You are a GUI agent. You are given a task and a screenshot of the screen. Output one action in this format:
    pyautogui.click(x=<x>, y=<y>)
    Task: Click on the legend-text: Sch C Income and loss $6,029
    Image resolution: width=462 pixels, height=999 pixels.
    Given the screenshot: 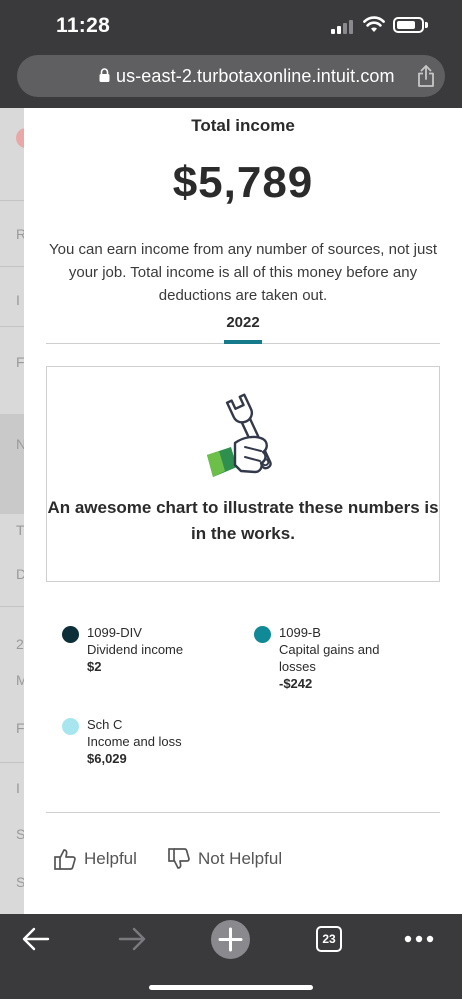 What is the action you would take?
    pyautogui.click(x=159, y=741)
    